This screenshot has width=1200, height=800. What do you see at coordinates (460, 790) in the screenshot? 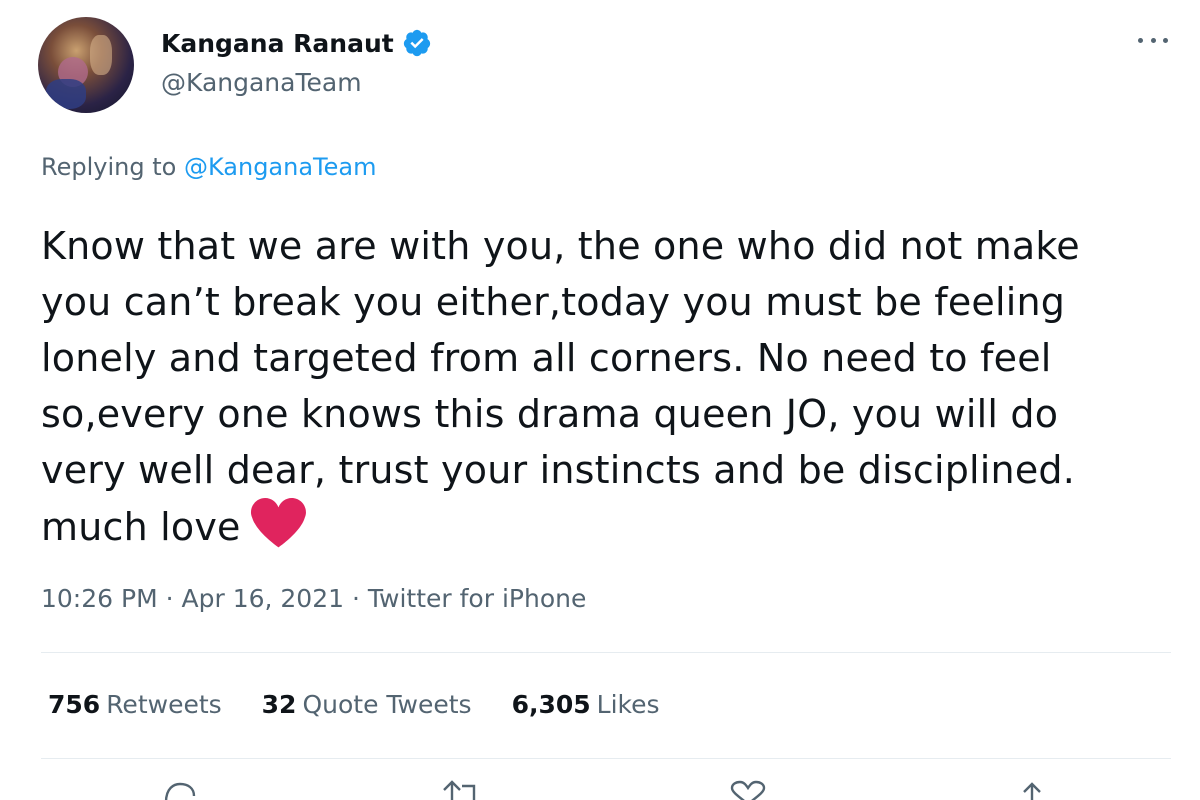
I see `retweet-icon` at bounding box center [460, 790].